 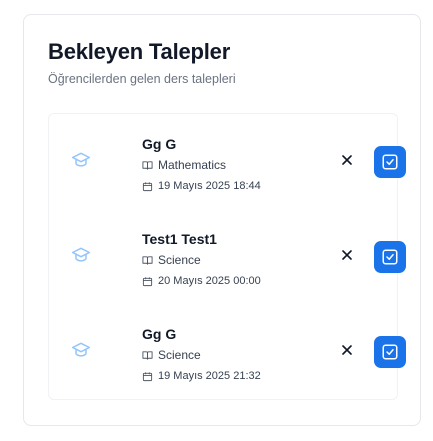 I want to click on date-line: 19 Mayıs 2025 21:32, so click(x=201, y=376).